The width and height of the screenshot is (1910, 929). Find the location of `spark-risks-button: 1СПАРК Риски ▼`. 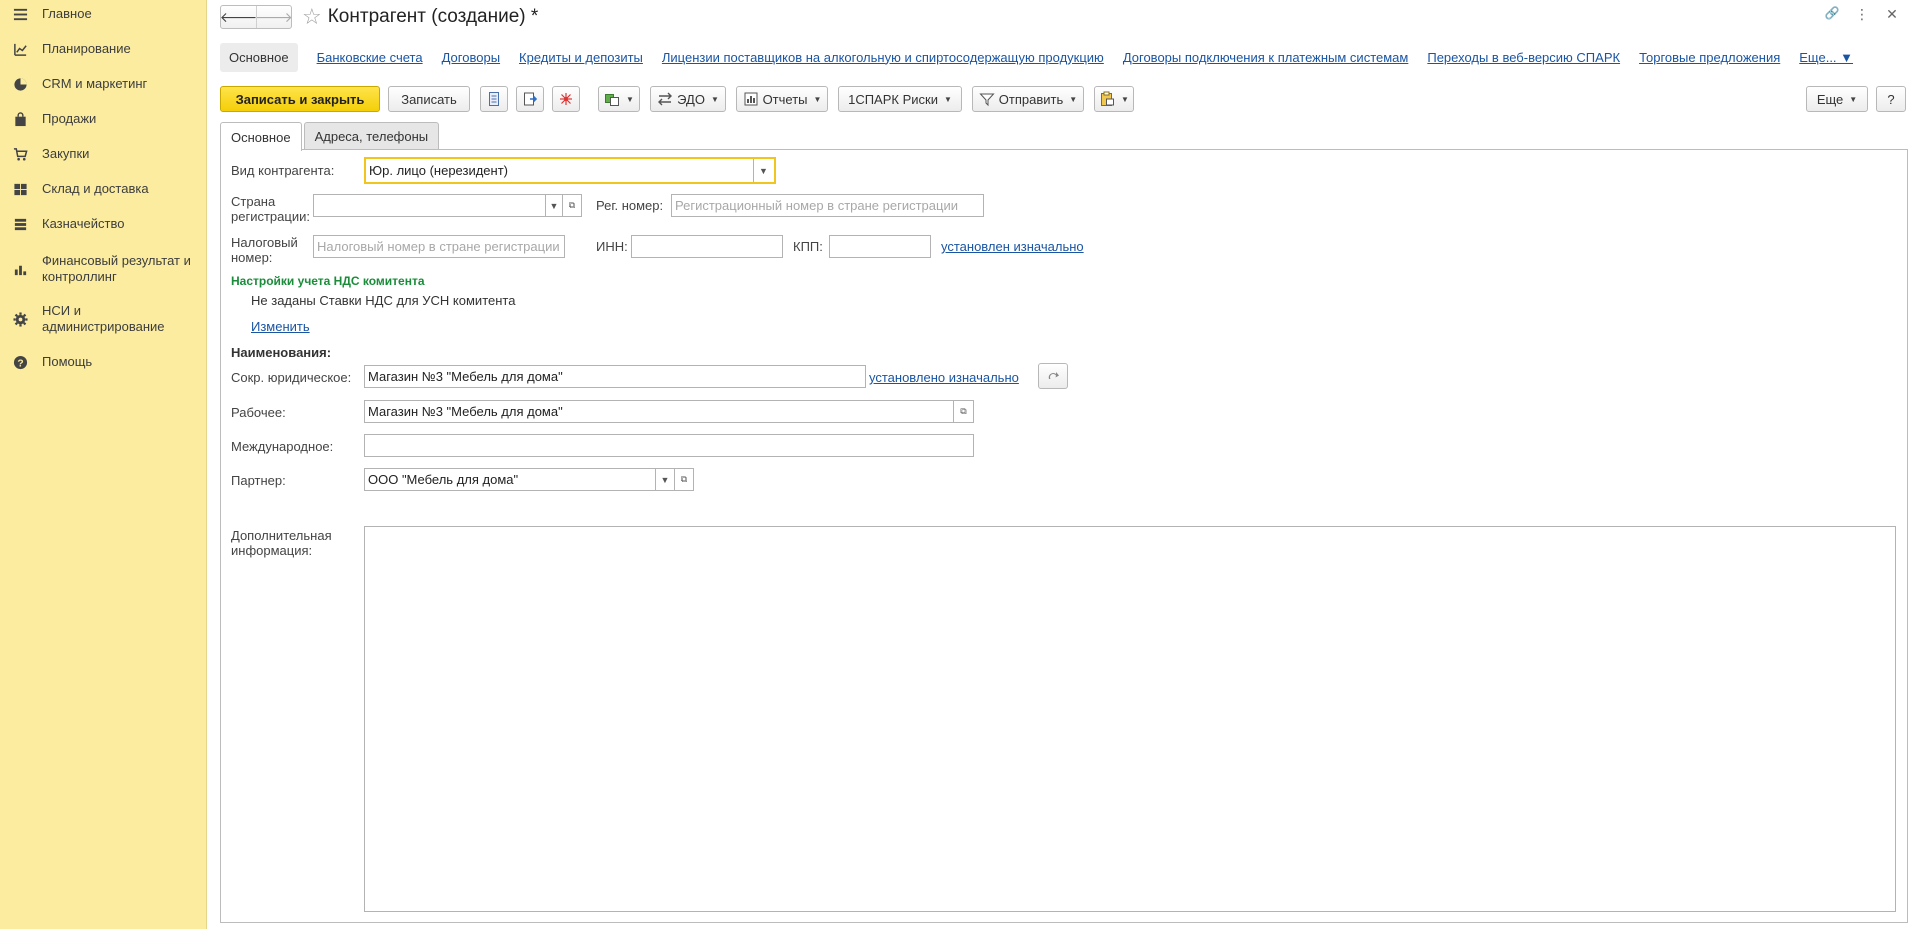

spark-risks-button: 1СПАРК Риски ▼ is located at coordinates (900, 99).